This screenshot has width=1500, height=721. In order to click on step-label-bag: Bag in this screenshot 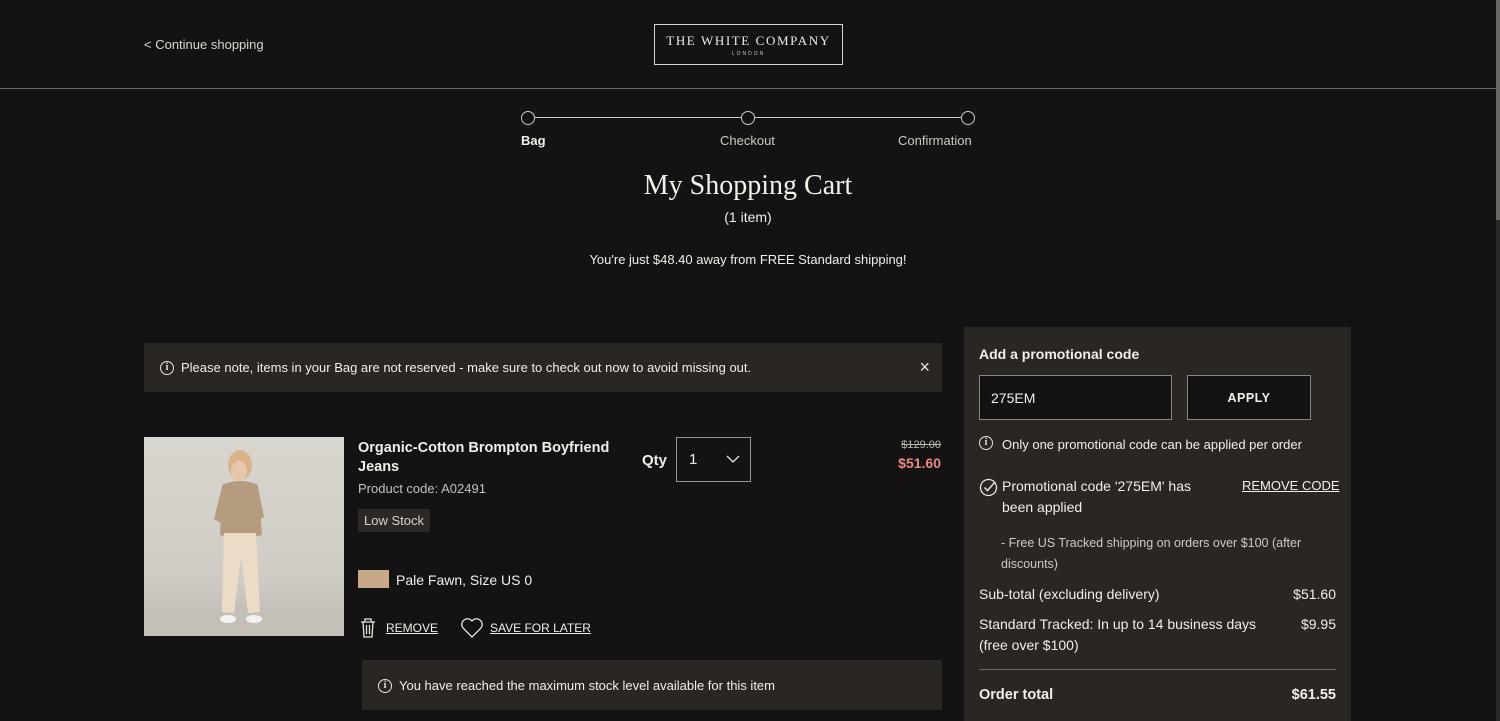, I will do `click(533, 140)`.